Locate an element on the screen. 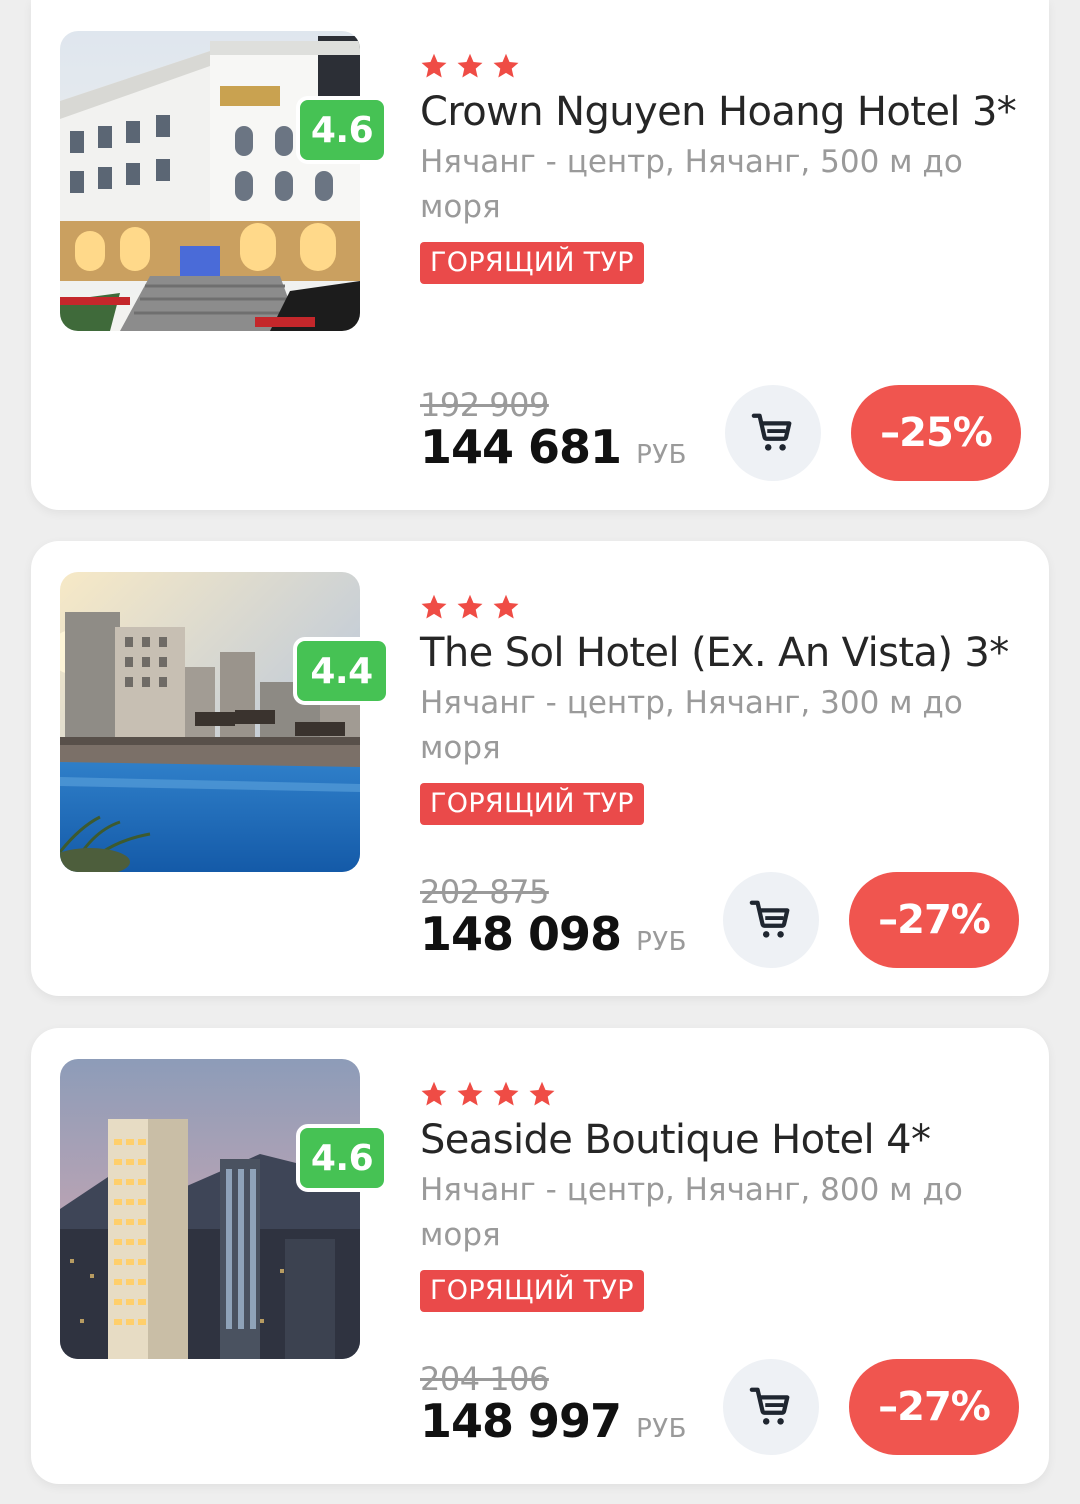  current-price: 144 681 РУБ is located at coordinates (570, 451).